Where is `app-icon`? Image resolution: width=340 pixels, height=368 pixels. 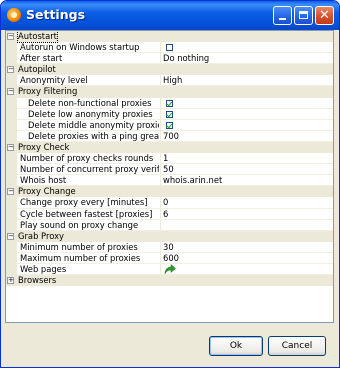
app-icon is located at coordinates (14, 15).